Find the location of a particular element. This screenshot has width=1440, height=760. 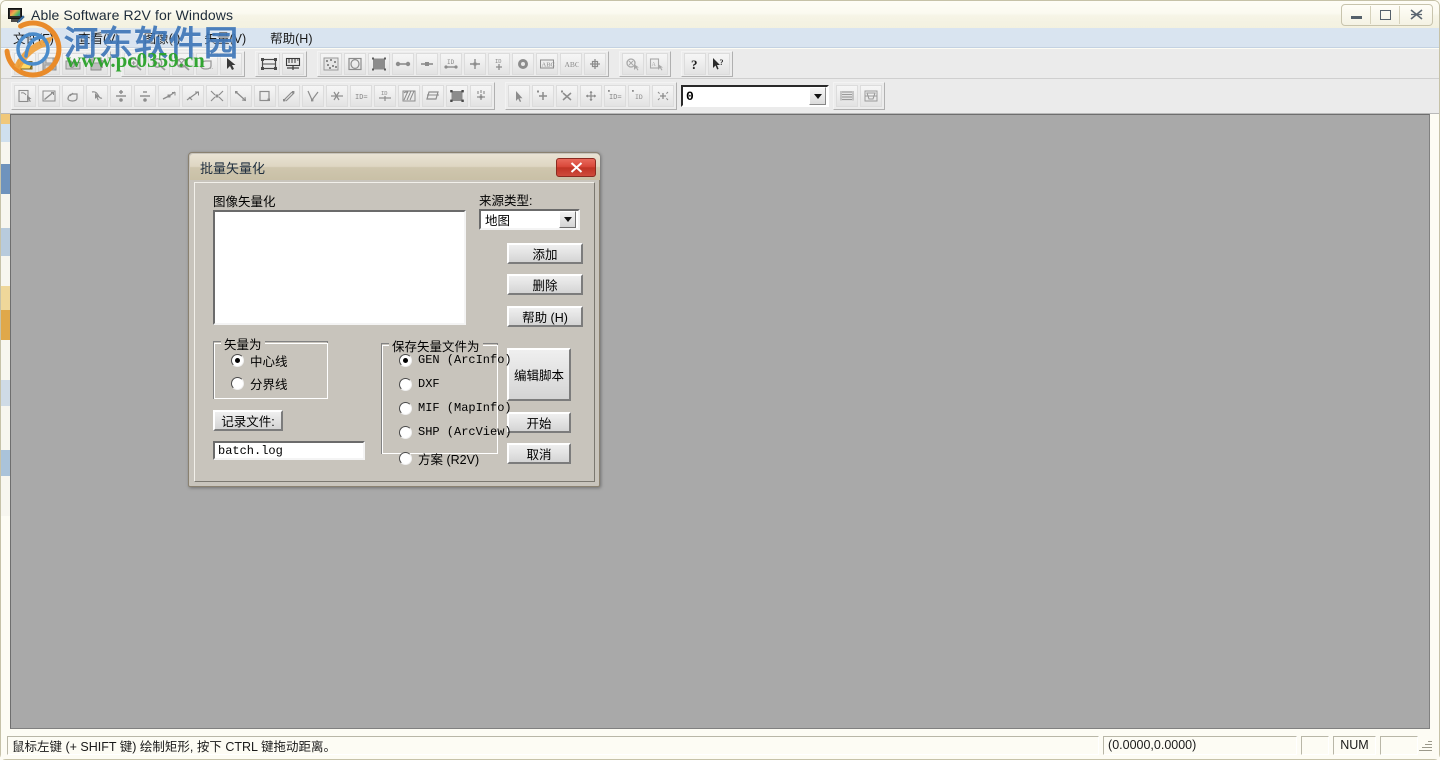

log-file-input: batch.log is located at coordinates (289, 450).